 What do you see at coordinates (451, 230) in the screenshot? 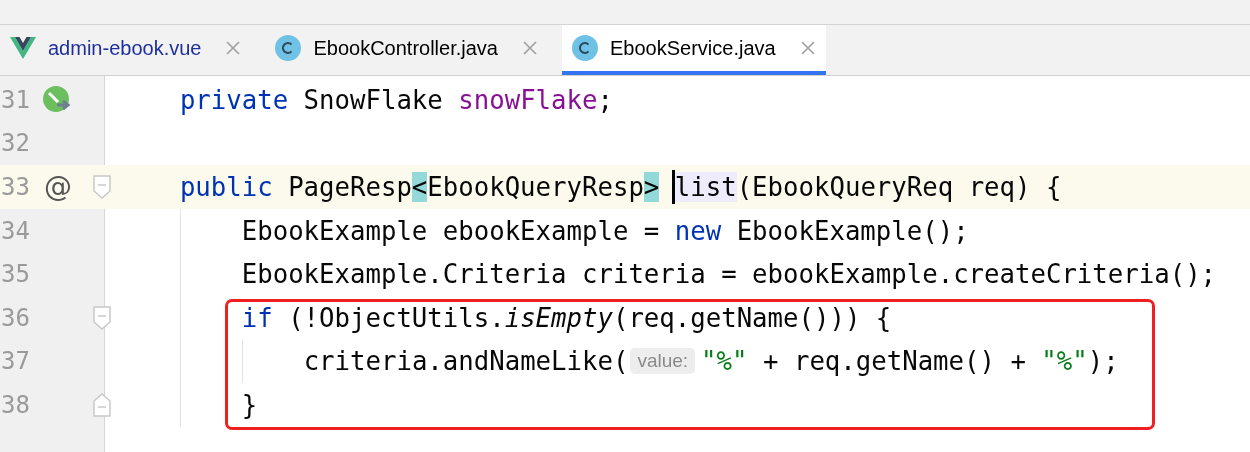
I see `code-token: EbookExample ebookExample =` at bounding box center [451, 230].